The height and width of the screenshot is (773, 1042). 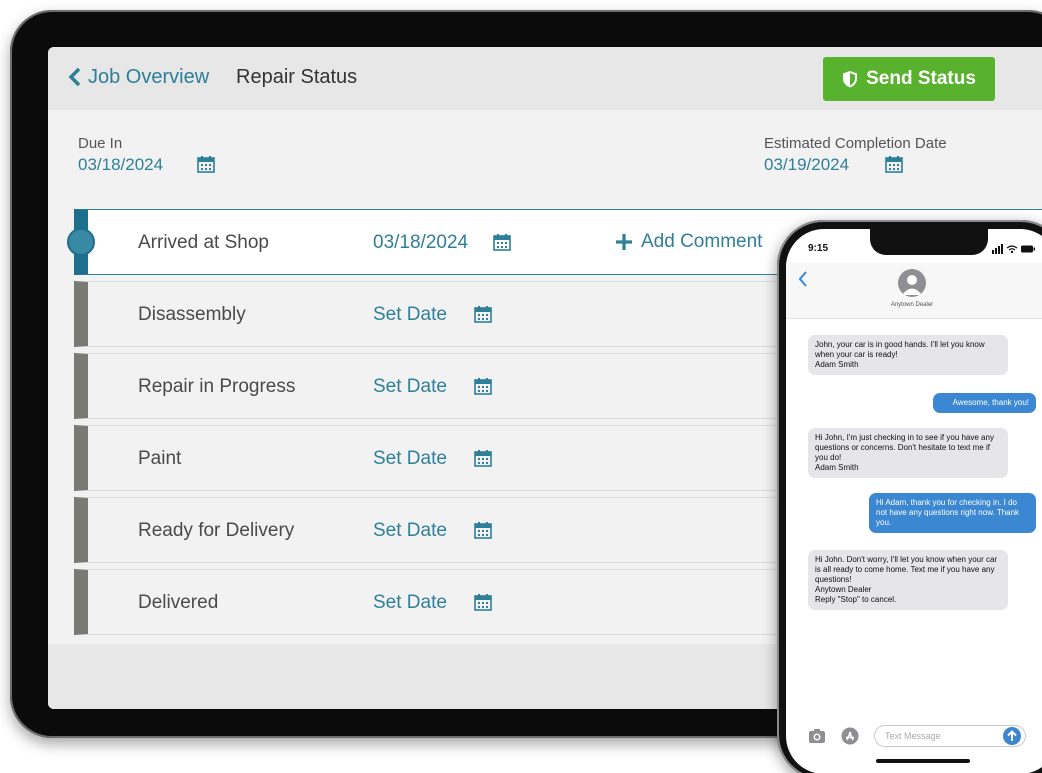 I want to click on message-input-placeholder: Text Message, so click(x=913, y=736).